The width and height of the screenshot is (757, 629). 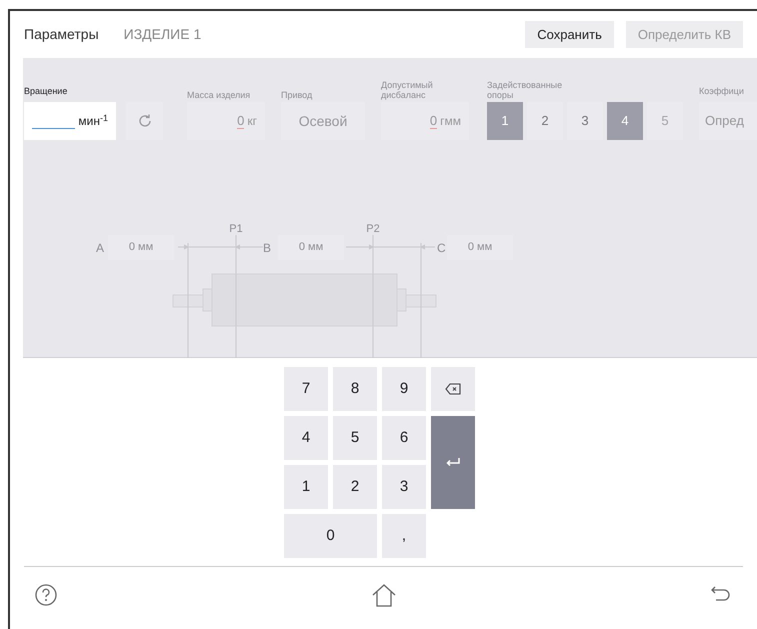 I want to click on unit-label: мин$^{-1}$, so click(x=93, y=121).